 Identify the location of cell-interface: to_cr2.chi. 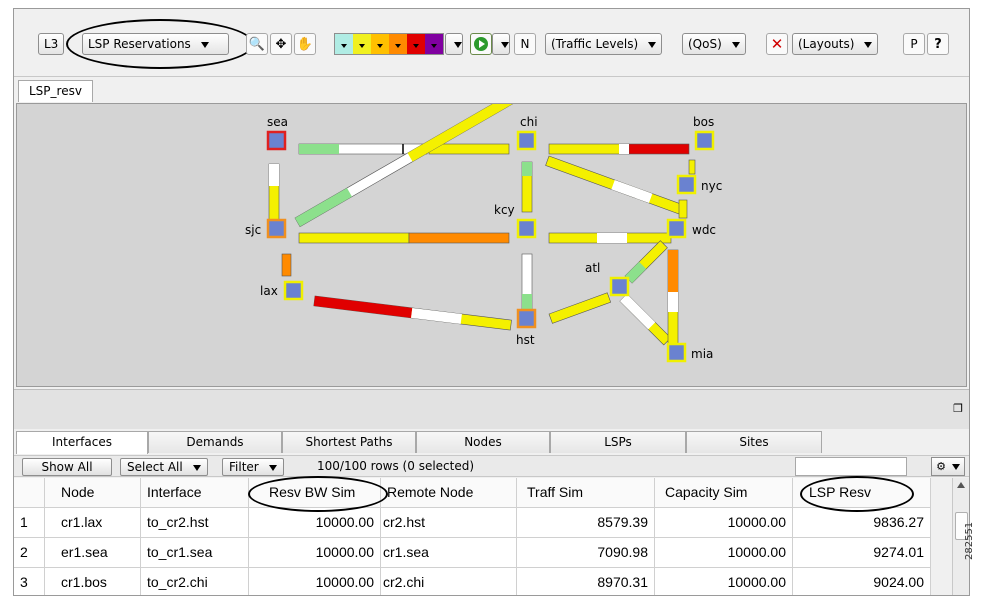
(195, 581).